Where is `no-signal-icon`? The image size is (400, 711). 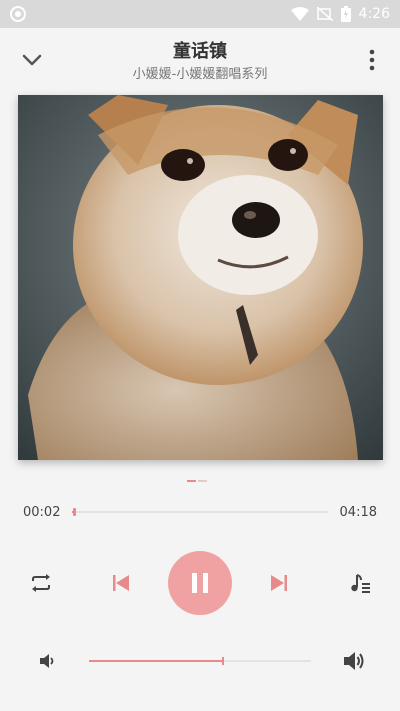 no-signal-icon is located at coordinates (324, 14).